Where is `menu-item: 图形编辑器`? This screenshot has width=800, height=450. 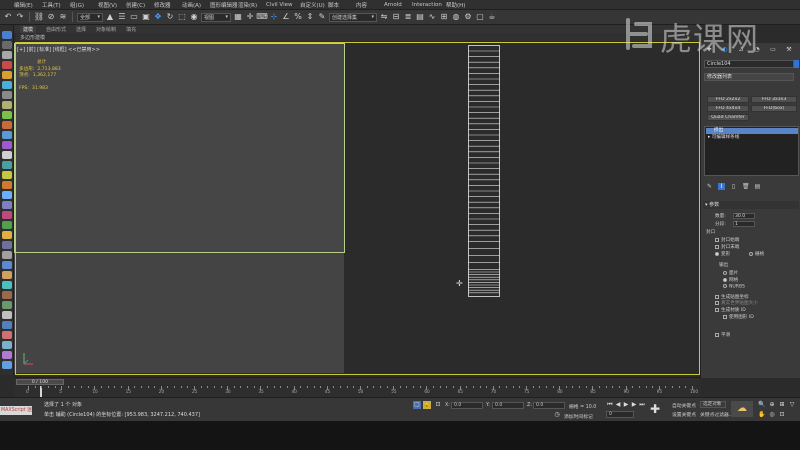
menu-item: 图形编辑器 is located at coordinates (224, 5).